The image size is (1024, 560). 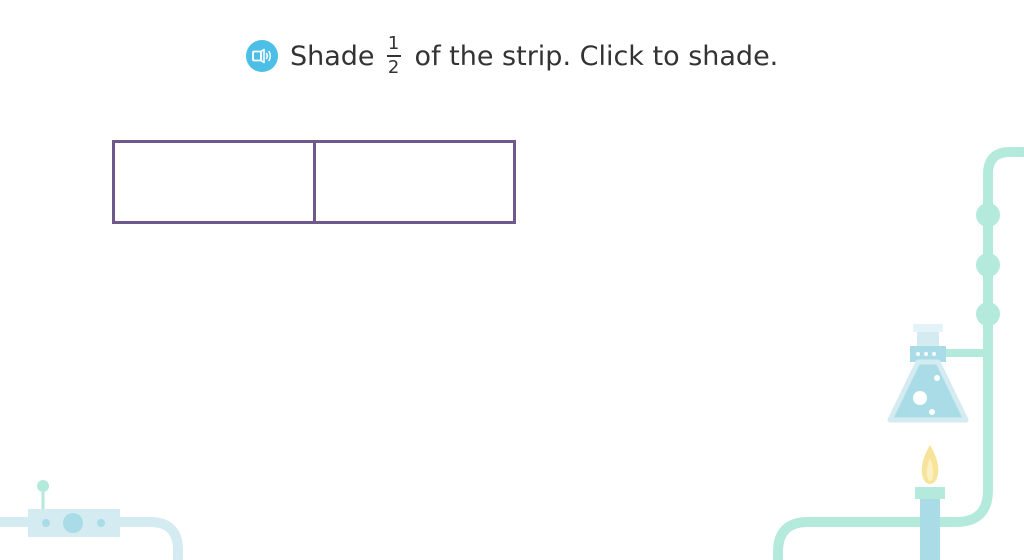 What do you see at coordinates (332, 56) in the screenshot?
I see `question-prefix: Shade` at bounding box center [332, 56].